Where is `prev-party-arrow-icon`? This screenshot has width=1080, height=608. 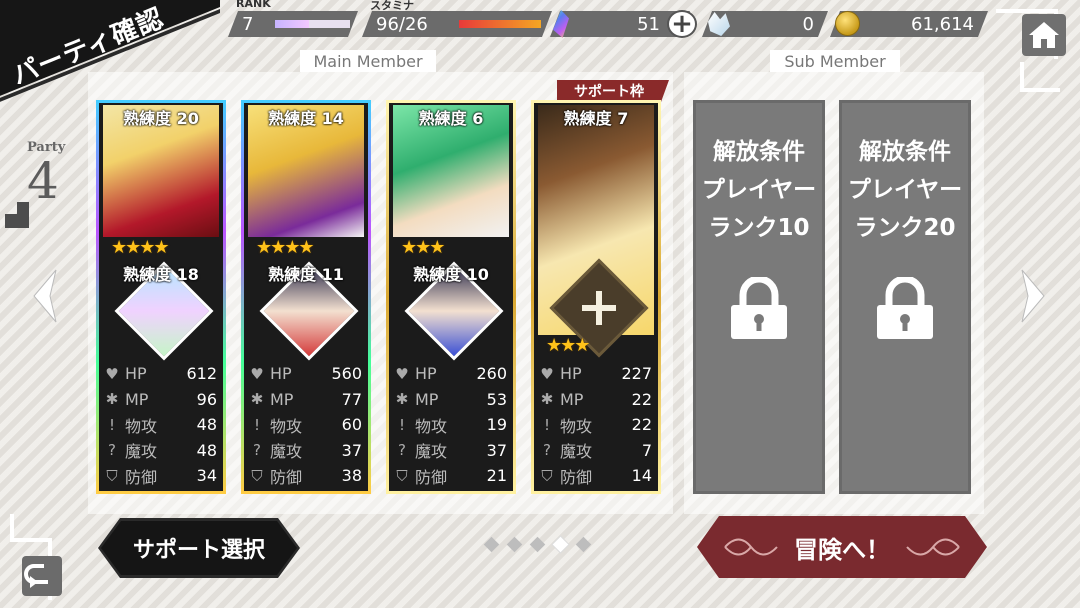 prev-party-arrow-icon is located at coordinates (44, 296).